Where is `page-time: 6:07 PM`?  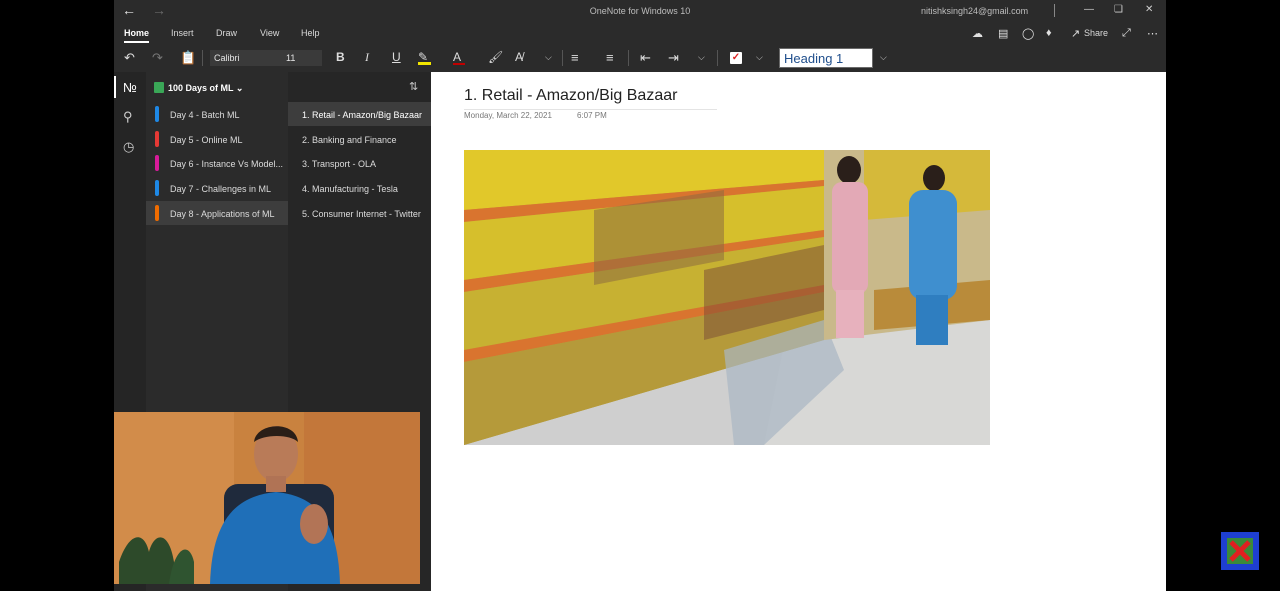
page-time: 6:07 PM is located at coordinates (592, 115).